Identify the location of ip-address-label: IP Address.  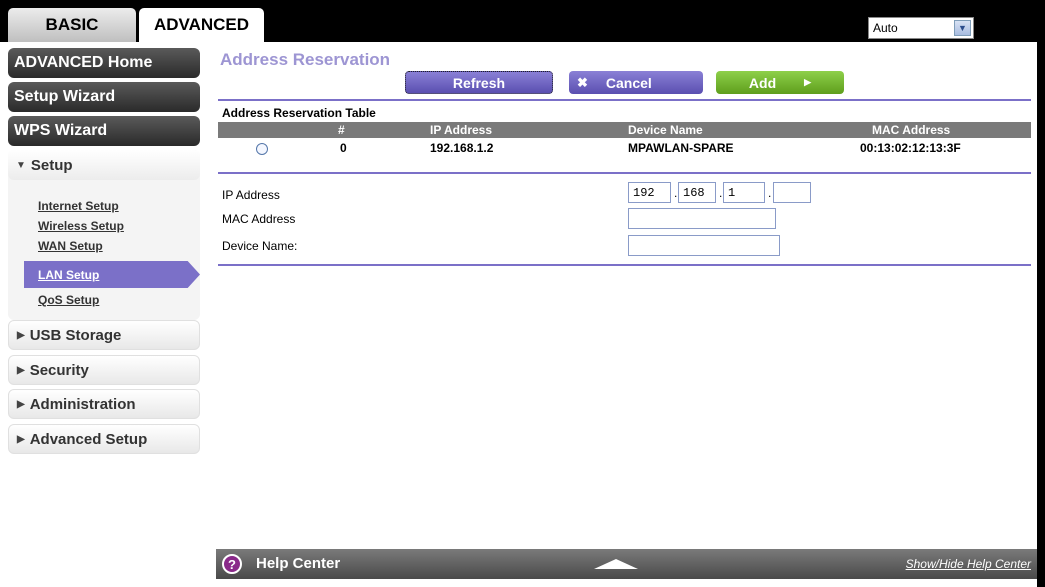
(251, 195).